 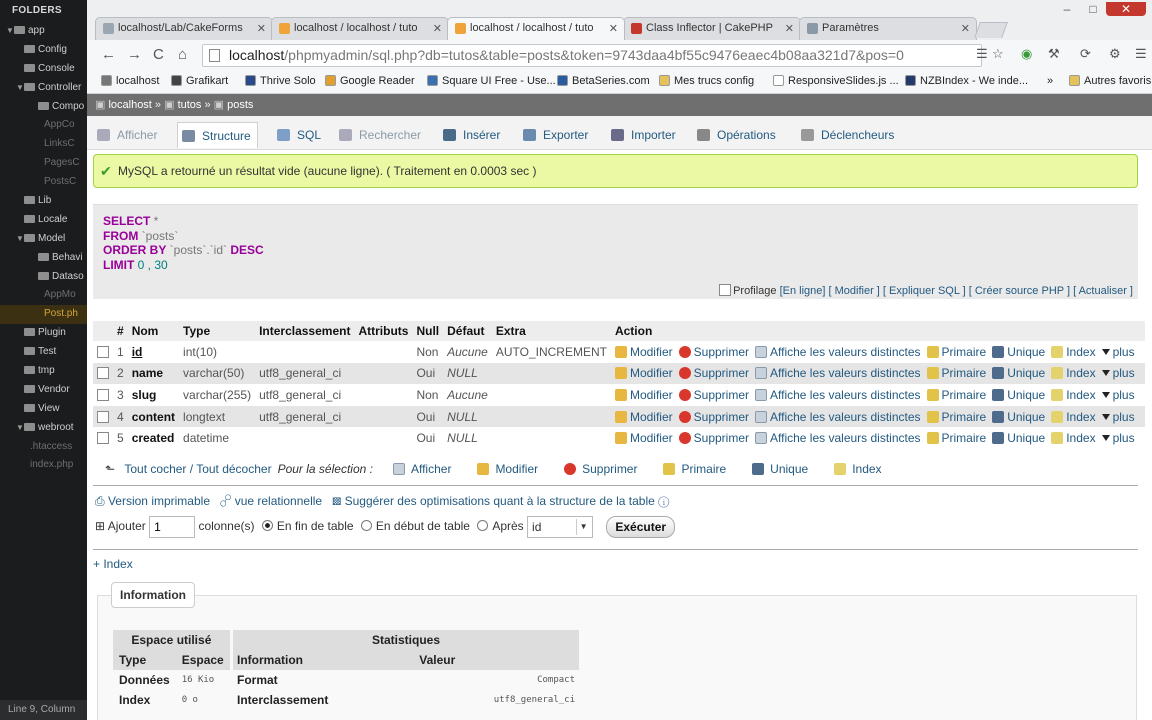 I want to click on browser-tab: Paramètres ✕, so click(x=888, y=28).